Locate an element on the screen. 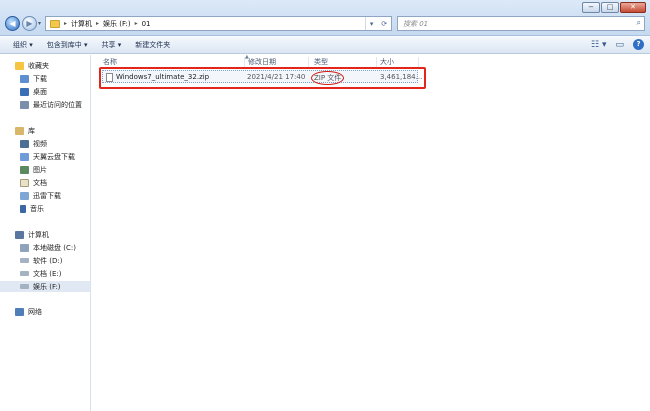  forward-arrow-icon: ▶ is located at coordinates (29, 23).